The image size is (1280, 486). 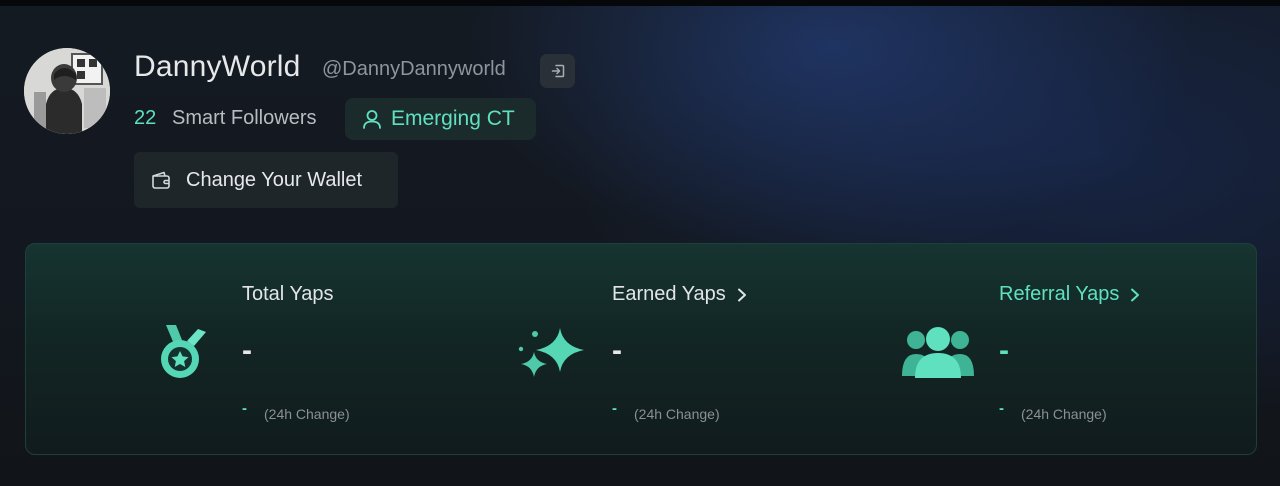 I want to click on change-wallet-button: Change Your Wallet, so click(x=266, y=180).